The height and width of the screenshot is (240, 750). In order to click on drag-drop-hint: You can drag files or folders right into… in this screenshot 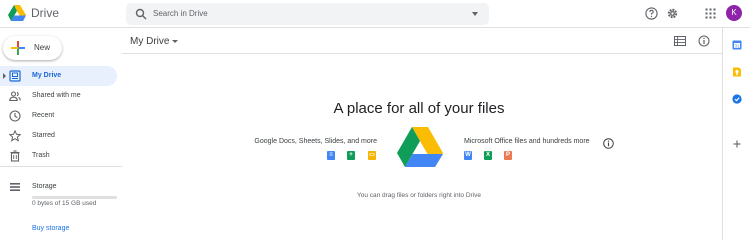, I will do `click(419, 195)`.